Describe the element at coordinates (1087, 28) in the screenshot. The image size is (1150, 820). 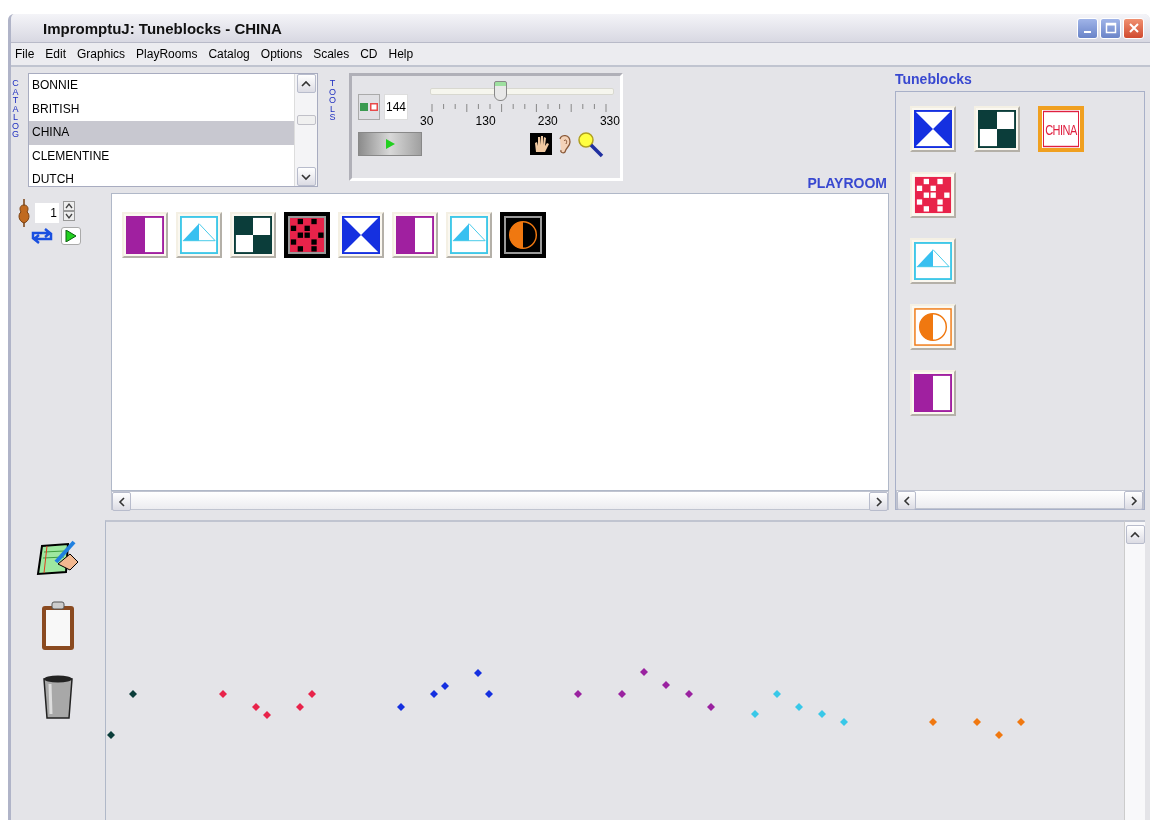
I see `minimize-button` at that location.